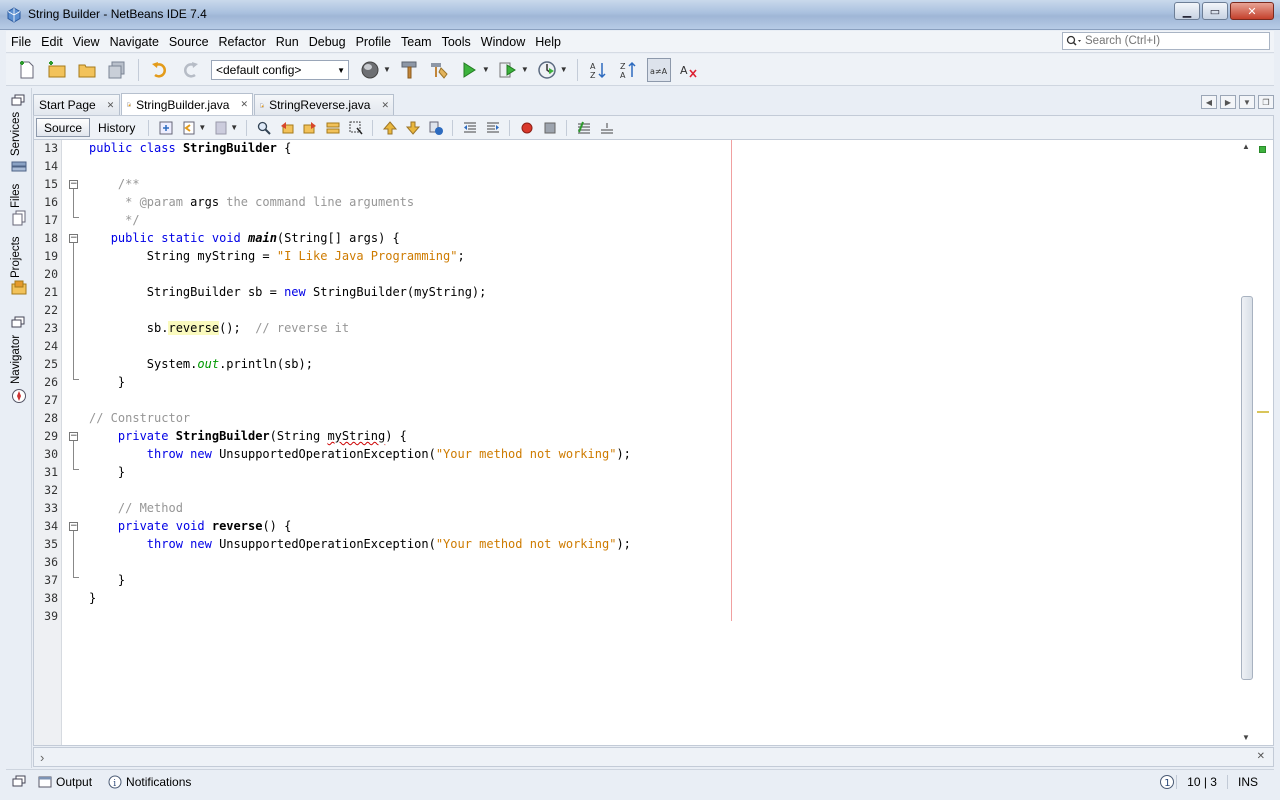 The image size is (1280, 800). I want to click on code-text: public class StringBuilder {, so click(190, 148).